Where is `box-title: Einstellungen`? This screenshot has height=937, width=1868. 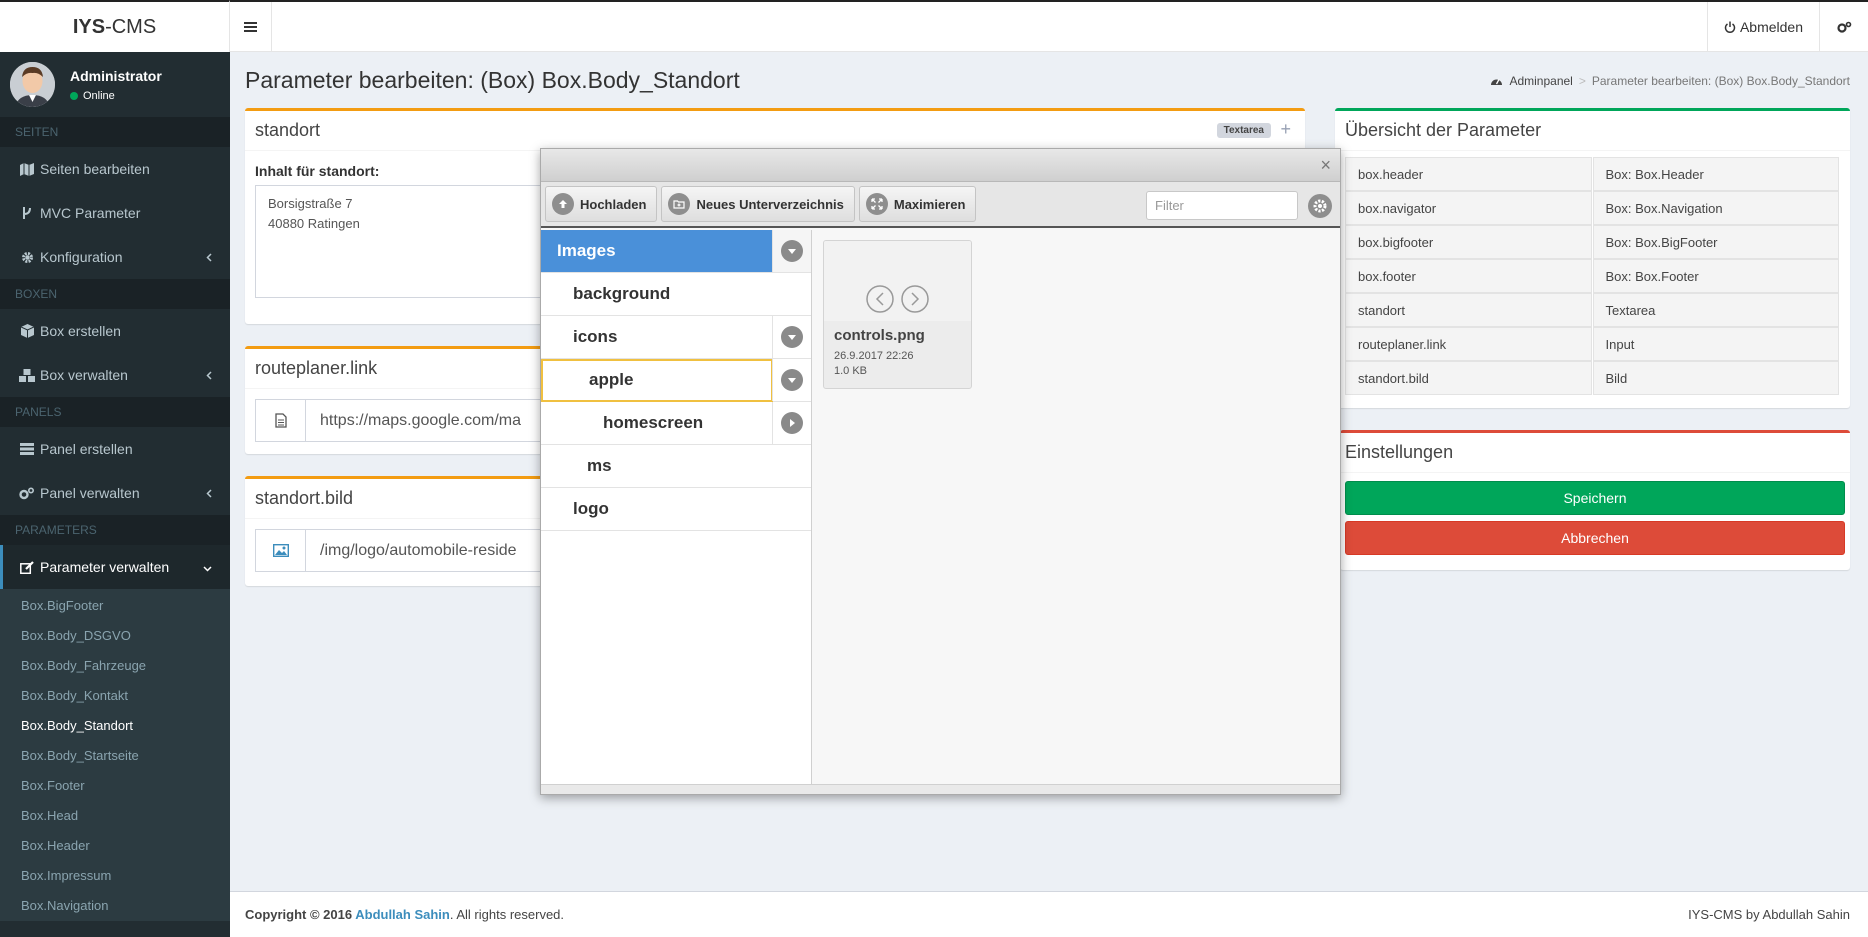 box-title: Einstellungen is located at coordinates (1399, 452).